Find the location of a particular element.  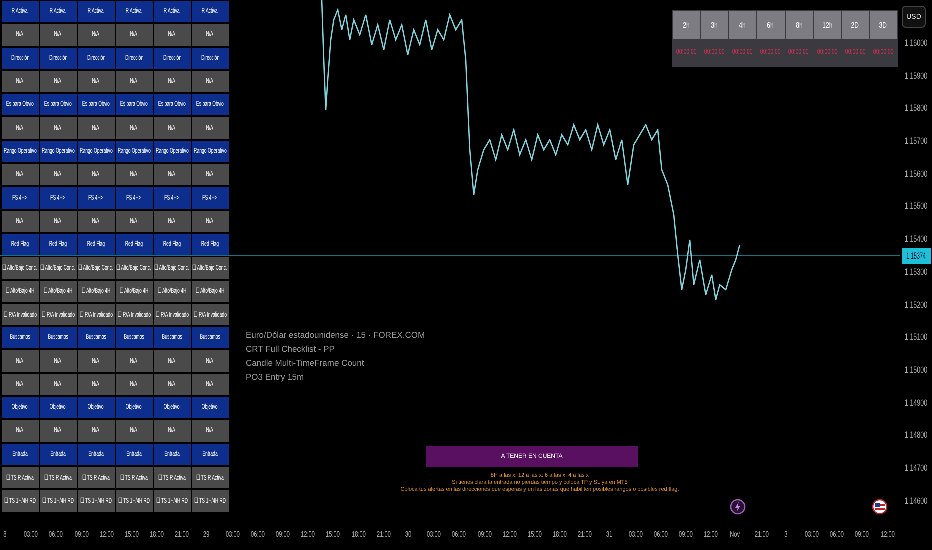

flag-icon is located at coordinates (880, 507).